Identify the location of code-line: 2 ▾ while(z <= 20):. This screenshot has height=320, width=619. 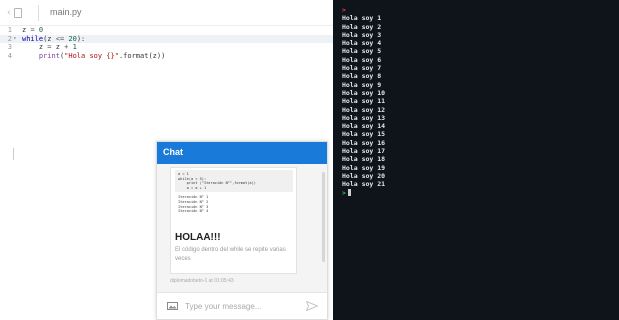
(166, 39).